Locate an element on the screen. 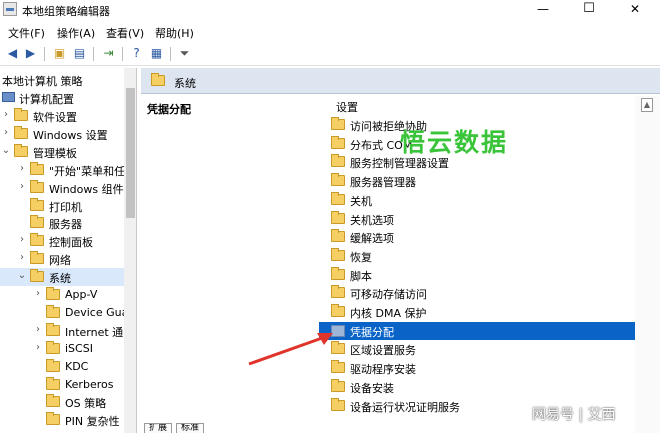 This screenshot has height=433, width=660. app-icon is located at coordinates (10, 9).